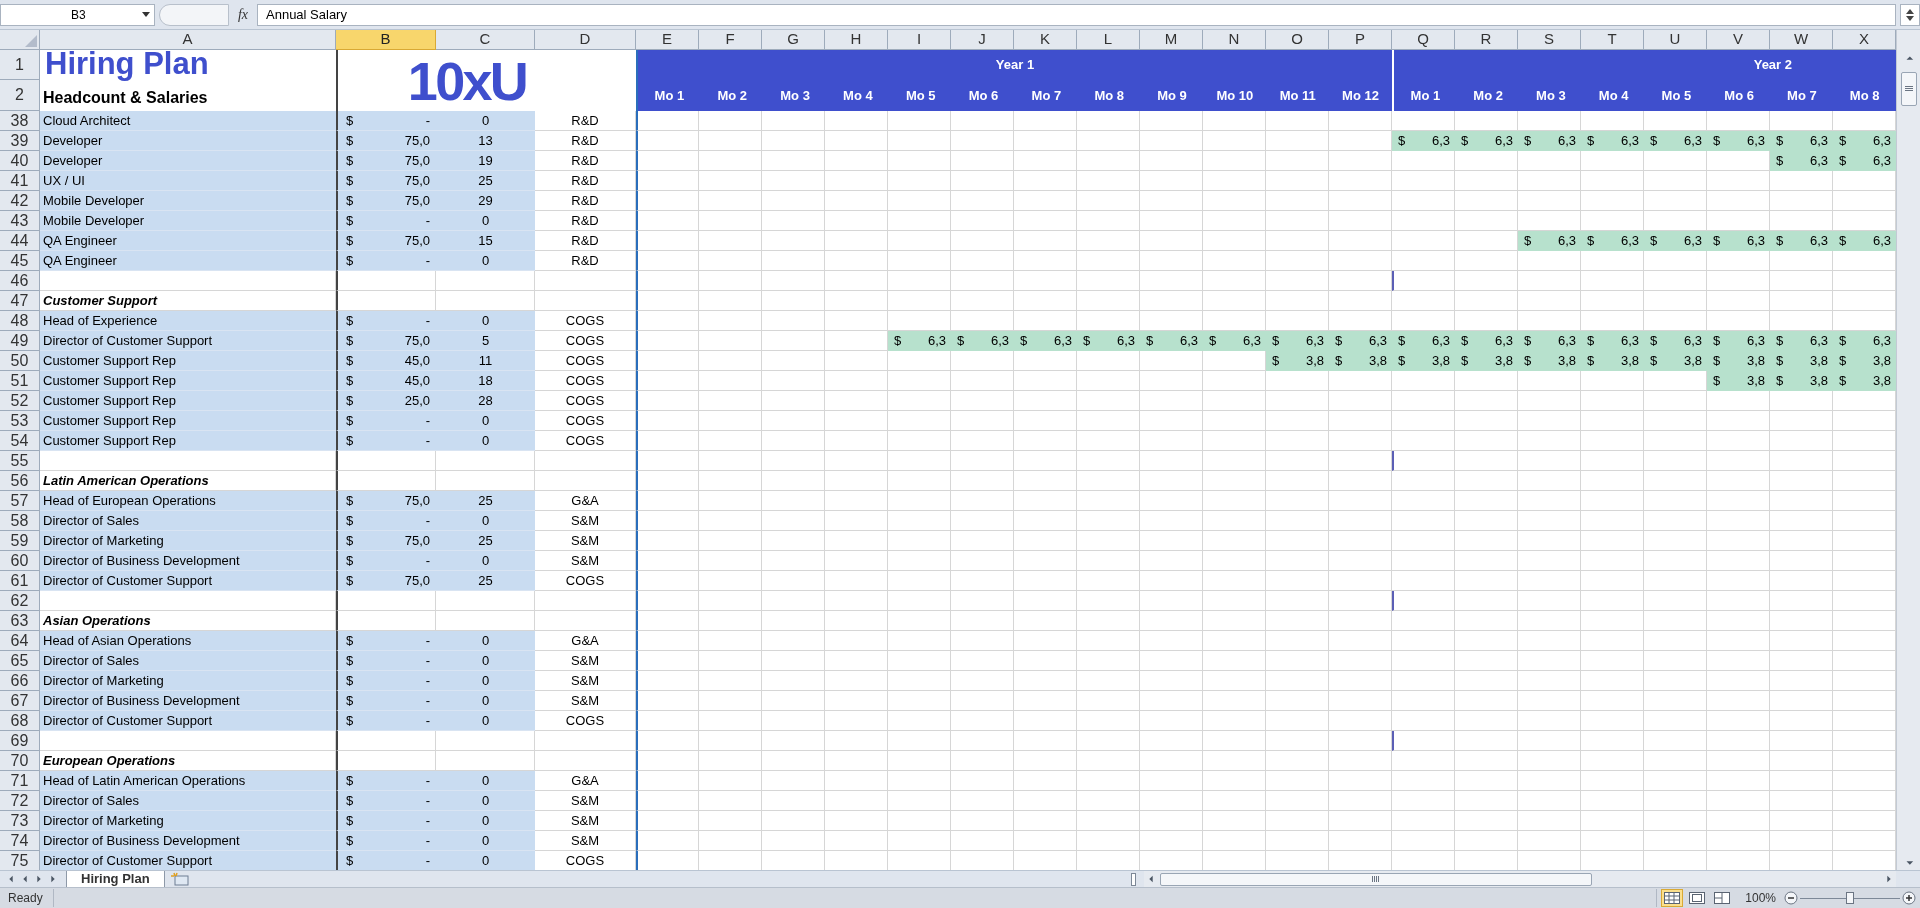 The image size is (1920, 908). What do you see at coordinates (20, 561) in the screenshot?
I see `row-number: 60` at bounding box center [20, 561].